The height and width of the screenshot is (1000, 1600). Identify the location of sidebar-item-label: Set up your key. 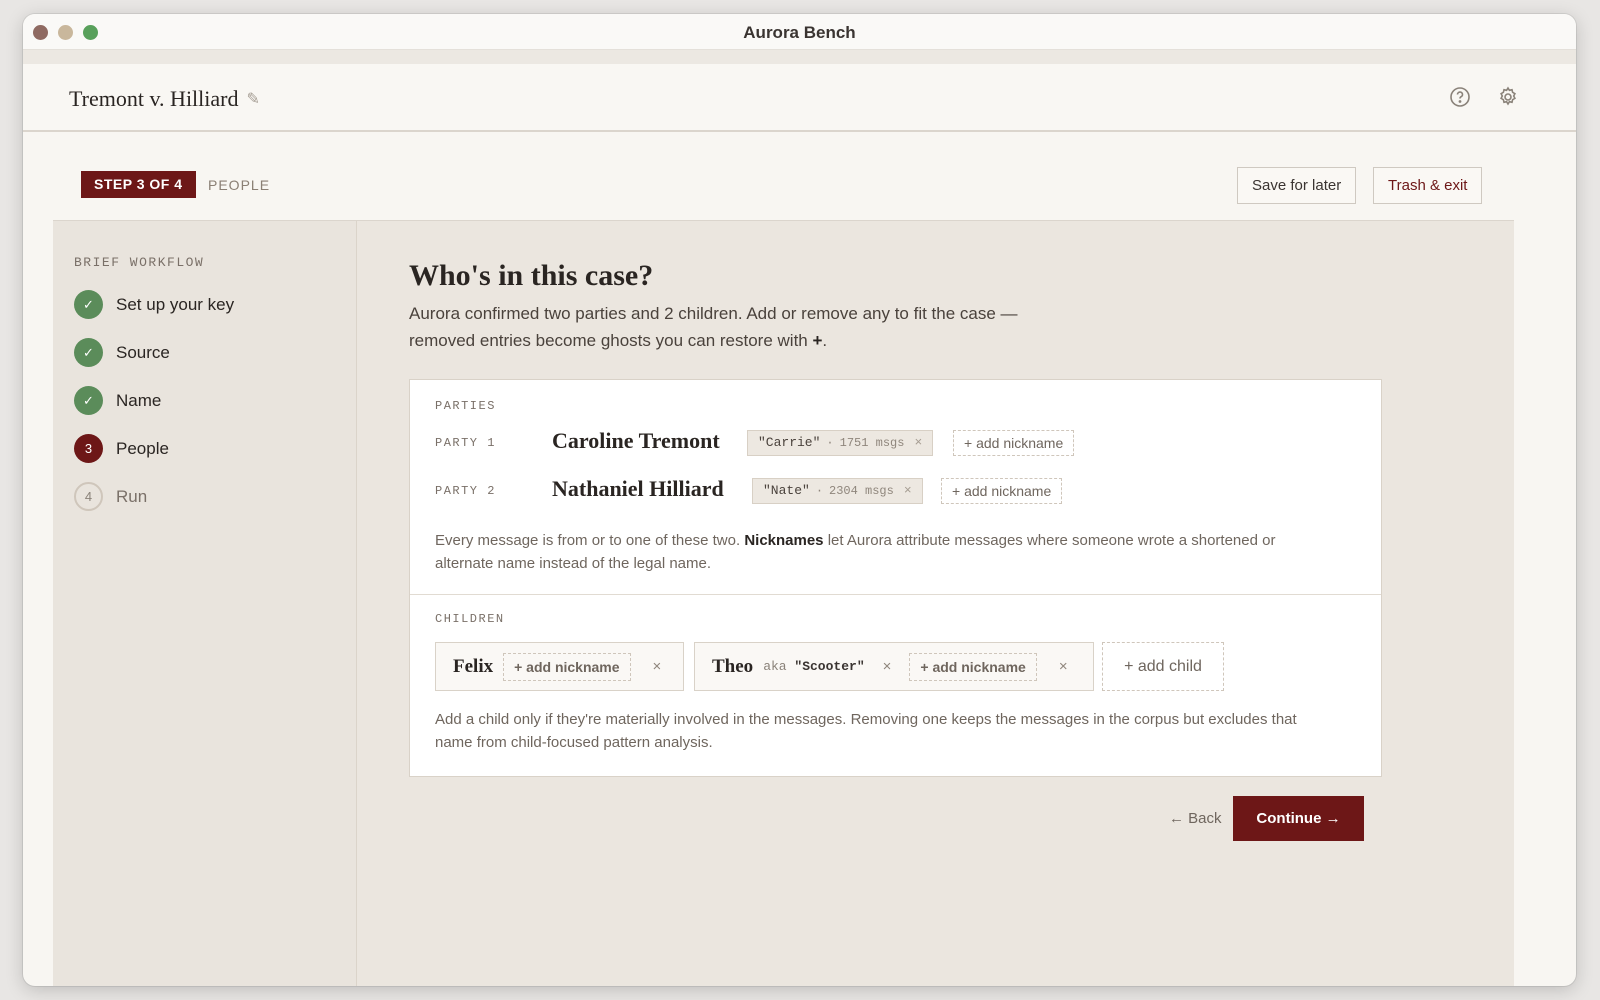
(175, 304).